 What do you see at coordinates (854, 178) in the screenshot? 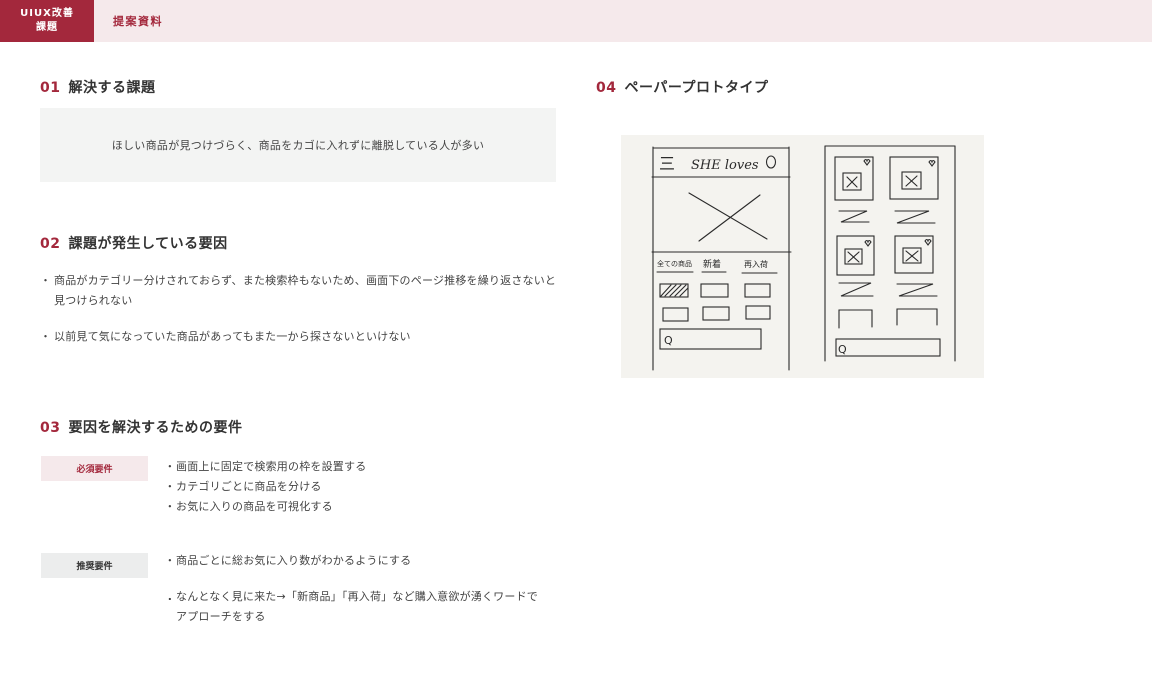
I see `product-card` at bounding box center [854, 178].